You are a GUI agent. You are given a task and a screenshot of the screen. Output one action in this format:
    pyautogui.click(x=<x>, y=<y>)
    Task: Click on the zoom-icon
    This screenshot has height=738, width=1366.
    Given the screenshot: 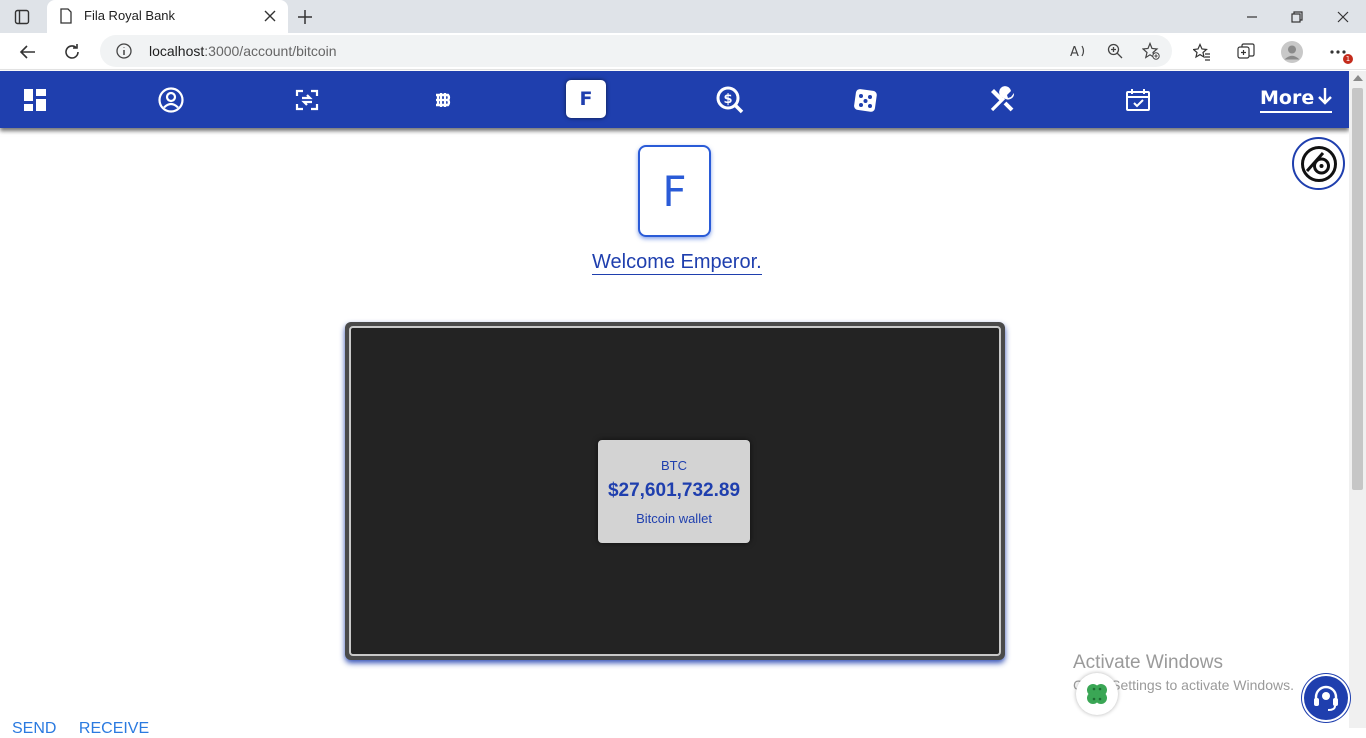 What is the action you would take?
    pyautogui.click(x=1115, y=51)
    